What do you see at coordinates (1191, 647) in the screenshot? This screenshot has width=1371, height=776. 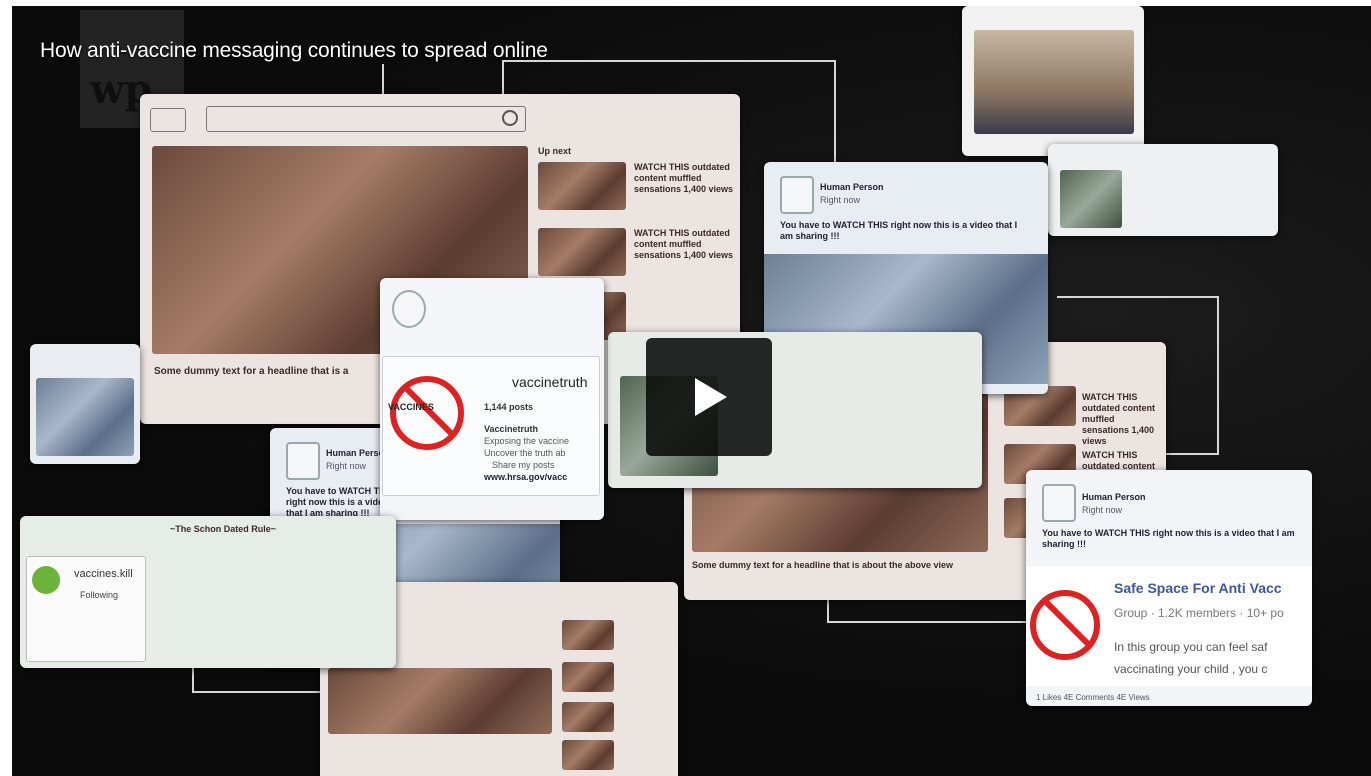 I see `fb-group-desc: In this group you can feel saf` at bounding box center [1191, 647].